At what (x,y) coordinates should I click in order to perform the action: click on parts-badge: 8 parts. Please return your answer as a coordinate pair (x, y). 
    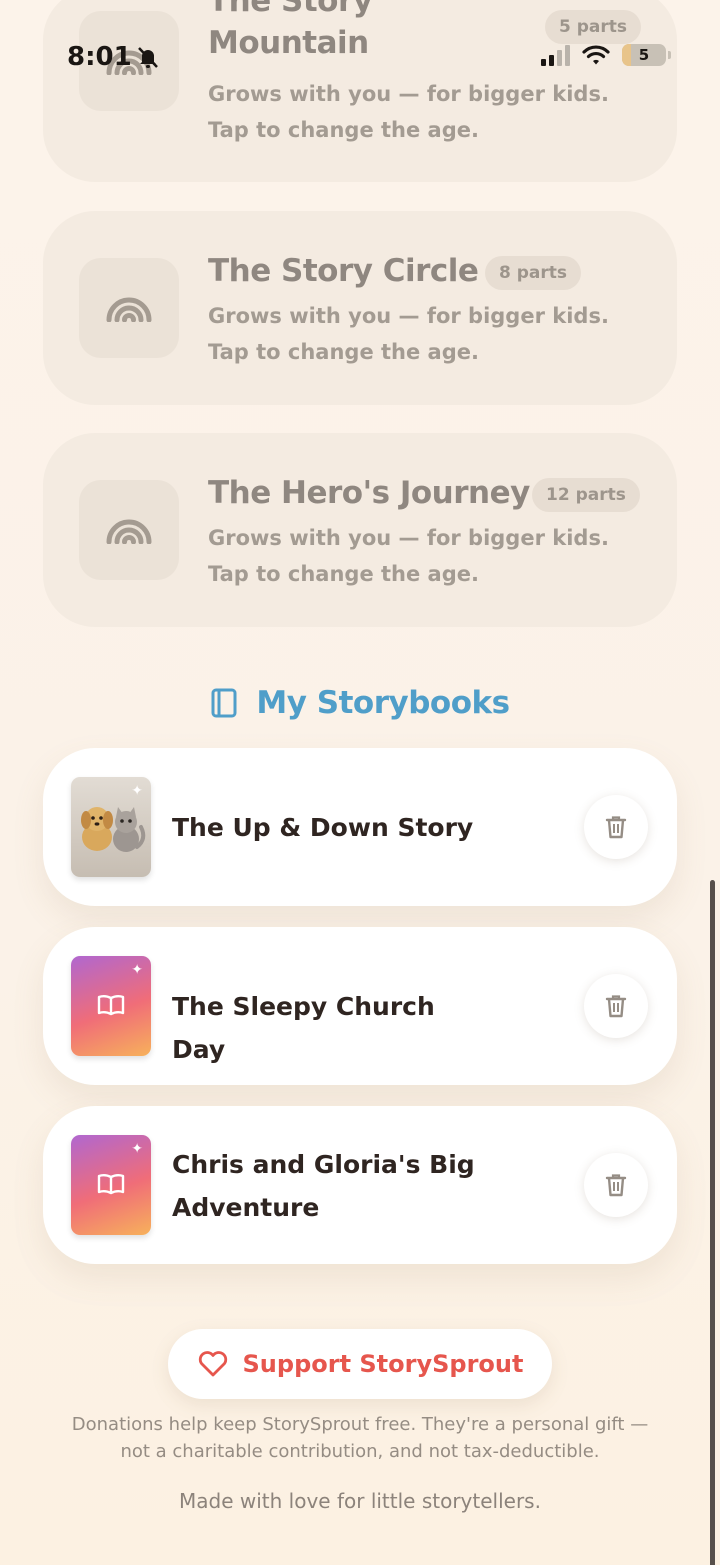
    Looking at the image, I should click on (533, 273).